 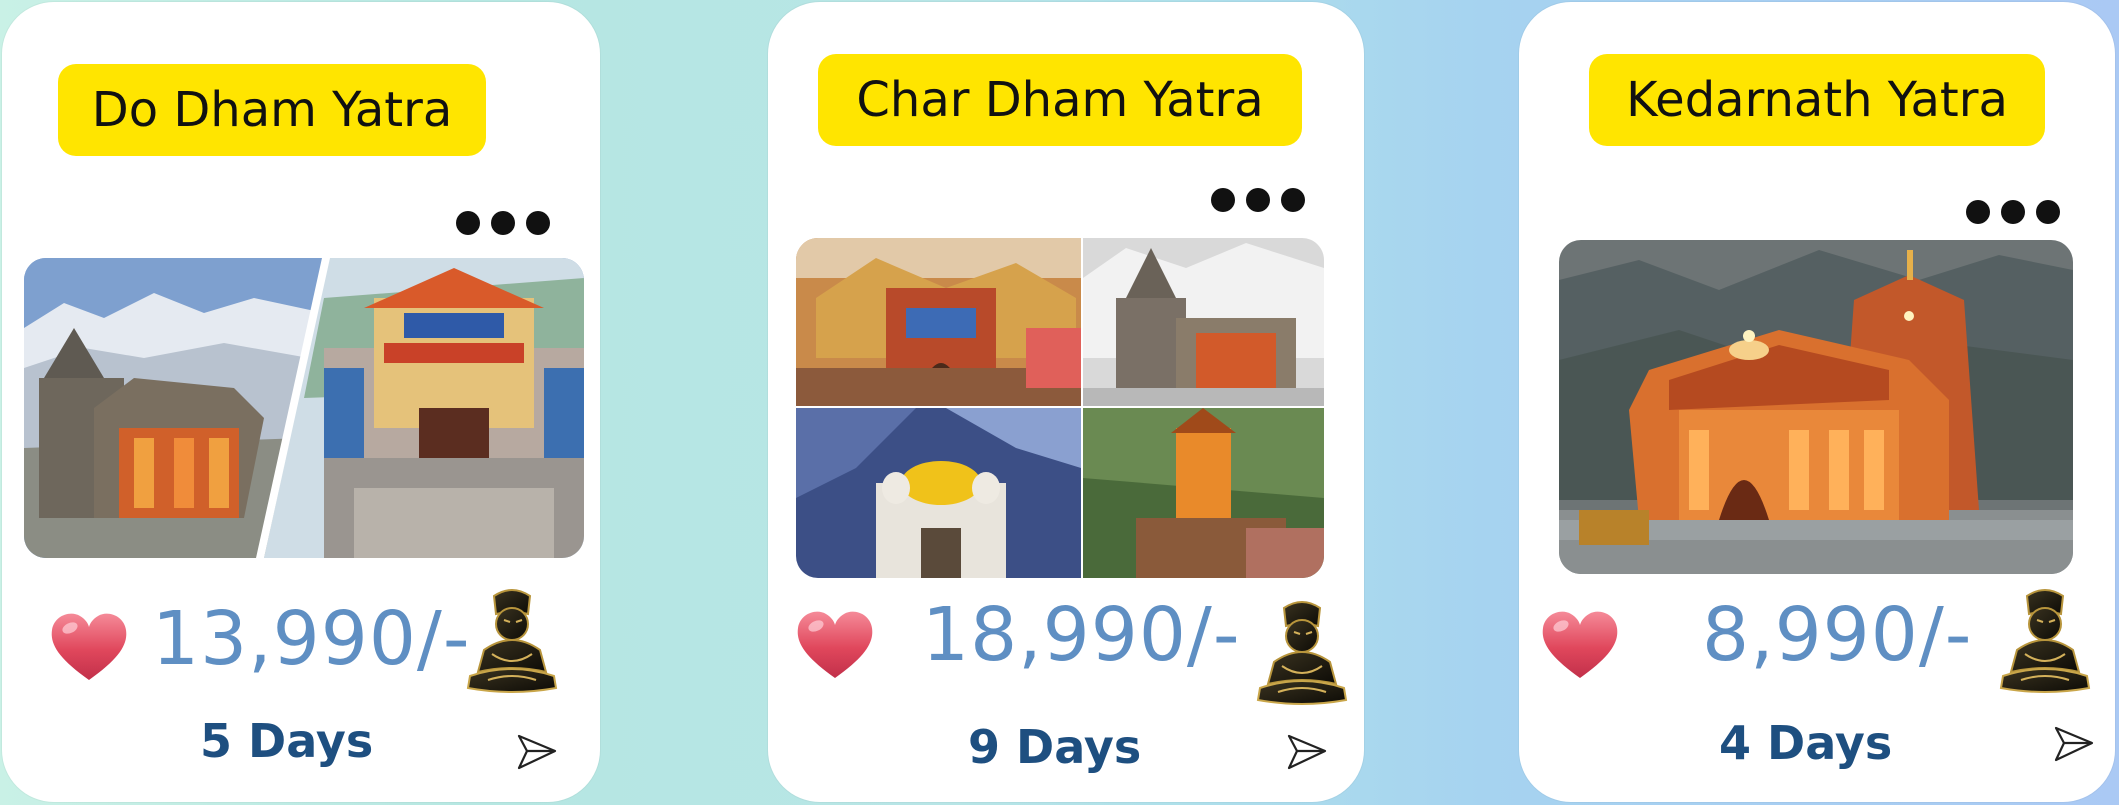 I want to click on package-duration: 4 Days, so click(x=1806, y=743).